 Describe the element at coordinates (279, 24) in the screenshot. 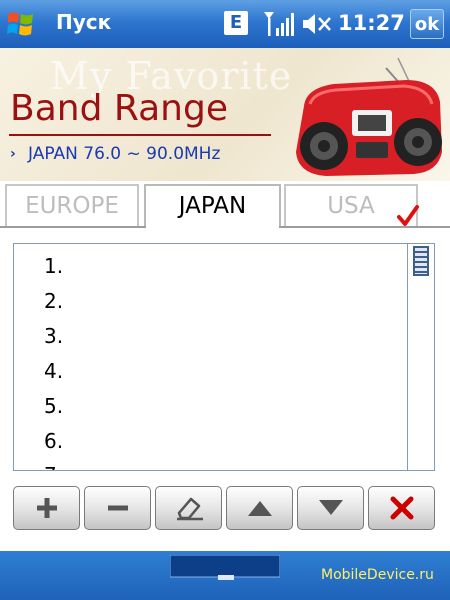

I see `signal-icon` at that location.